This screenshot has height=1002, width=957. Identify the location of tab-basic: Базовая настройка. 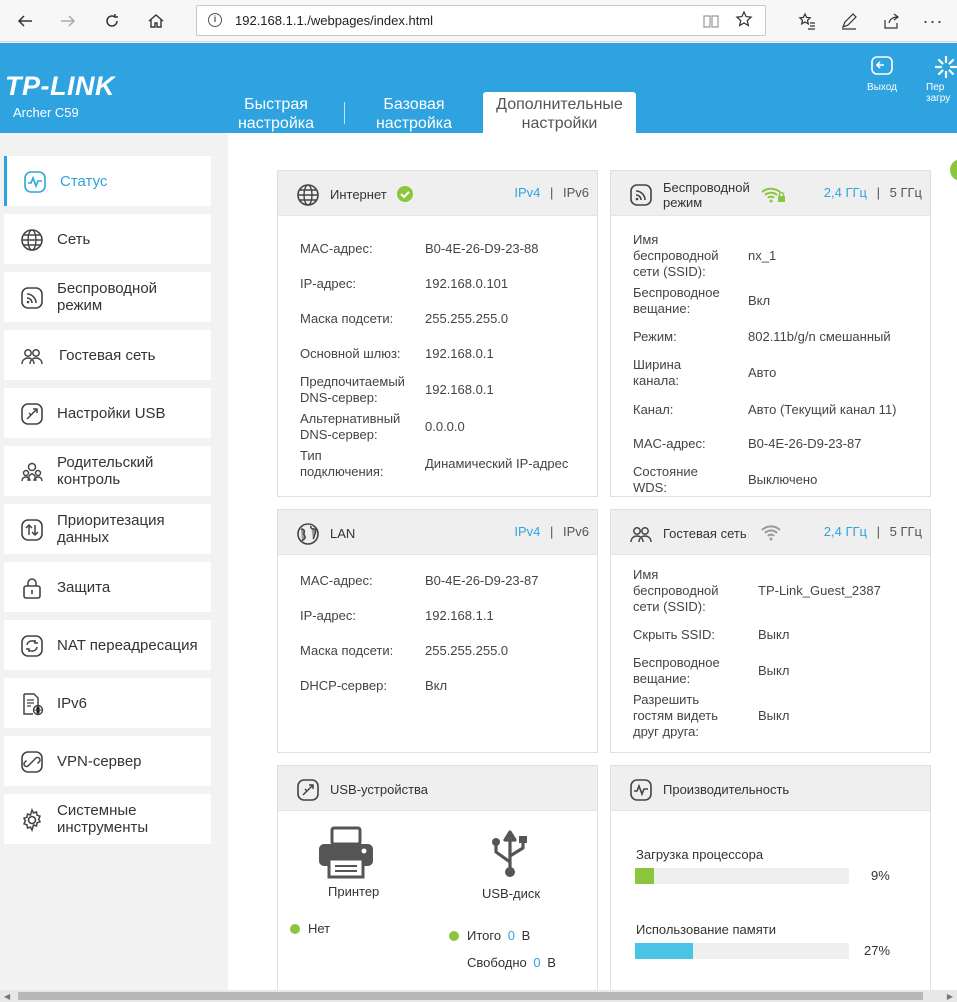
(414, 114).